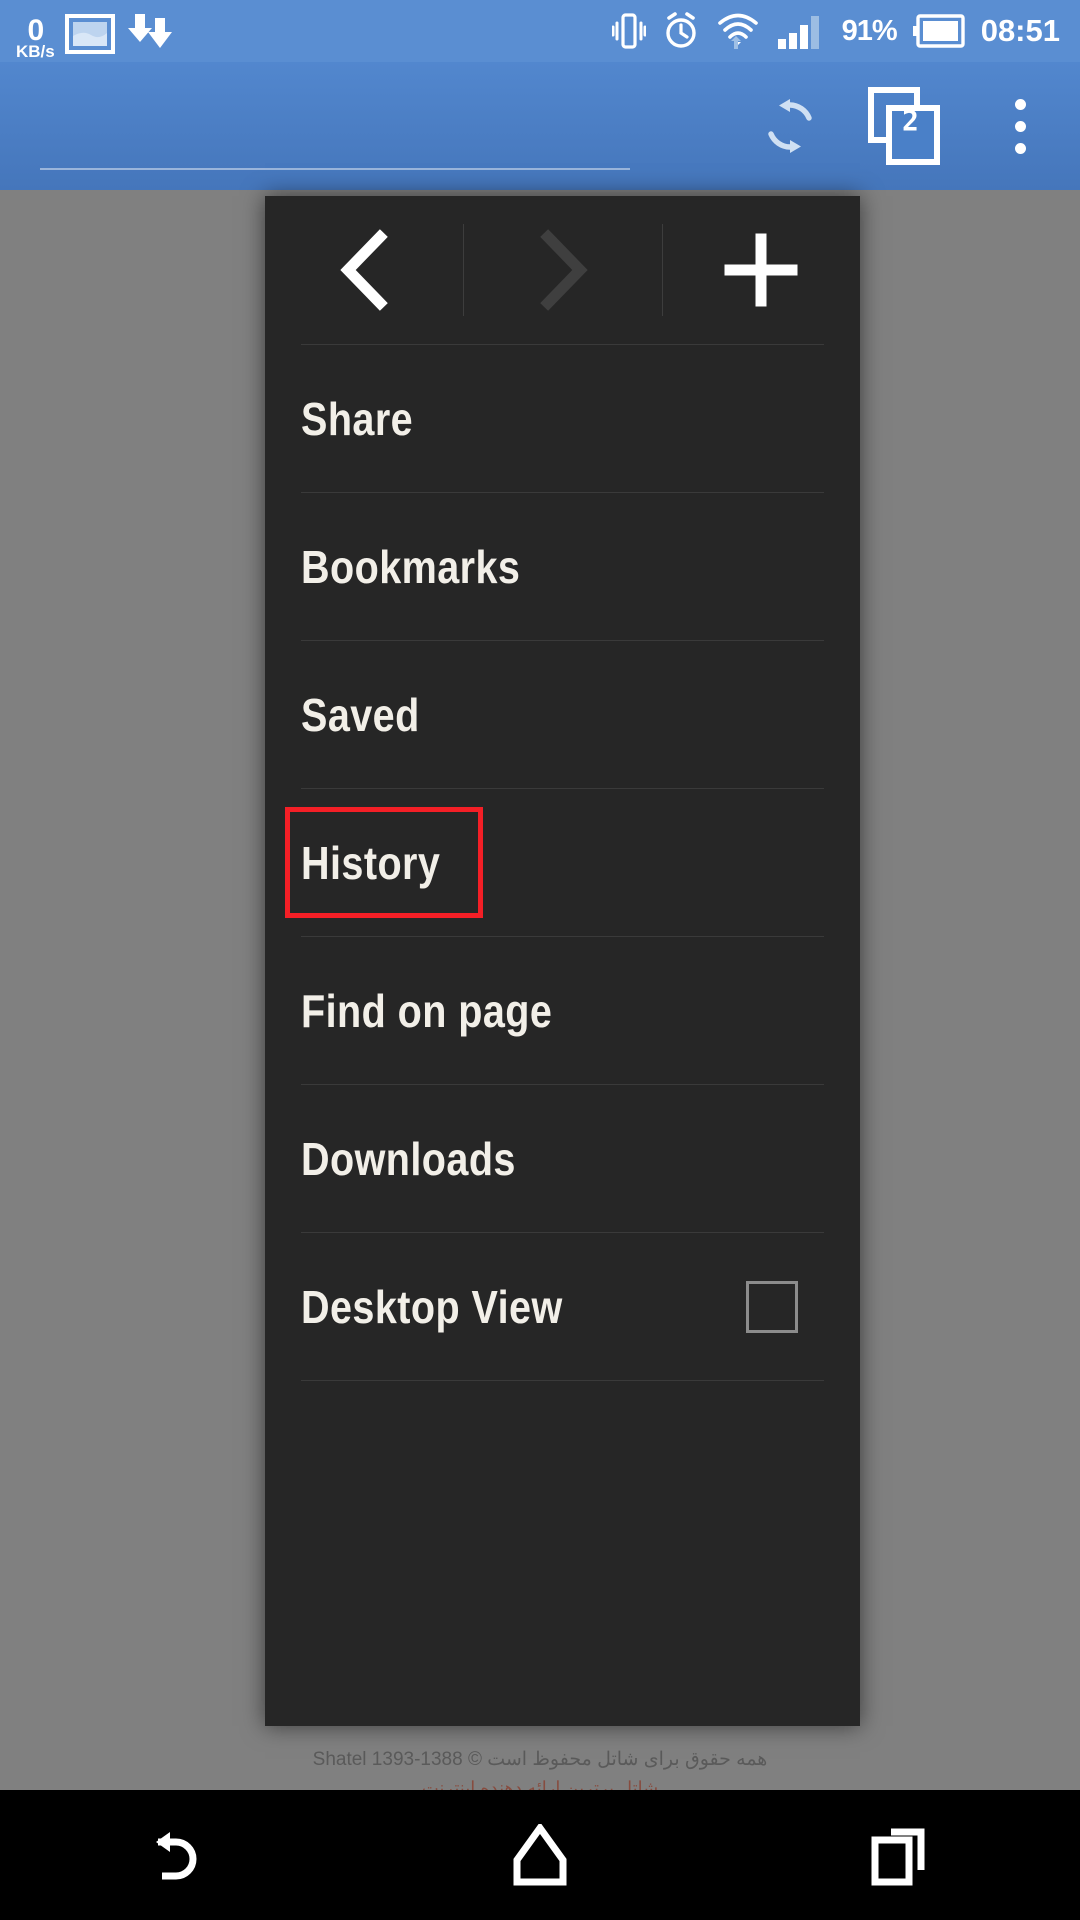 The height and width of the screenshot is (1920, 1080). Describe the element at coordinates (562, 566) in the screenshot. I see `menu-item-bookmarks: Bookmarks` at that location.